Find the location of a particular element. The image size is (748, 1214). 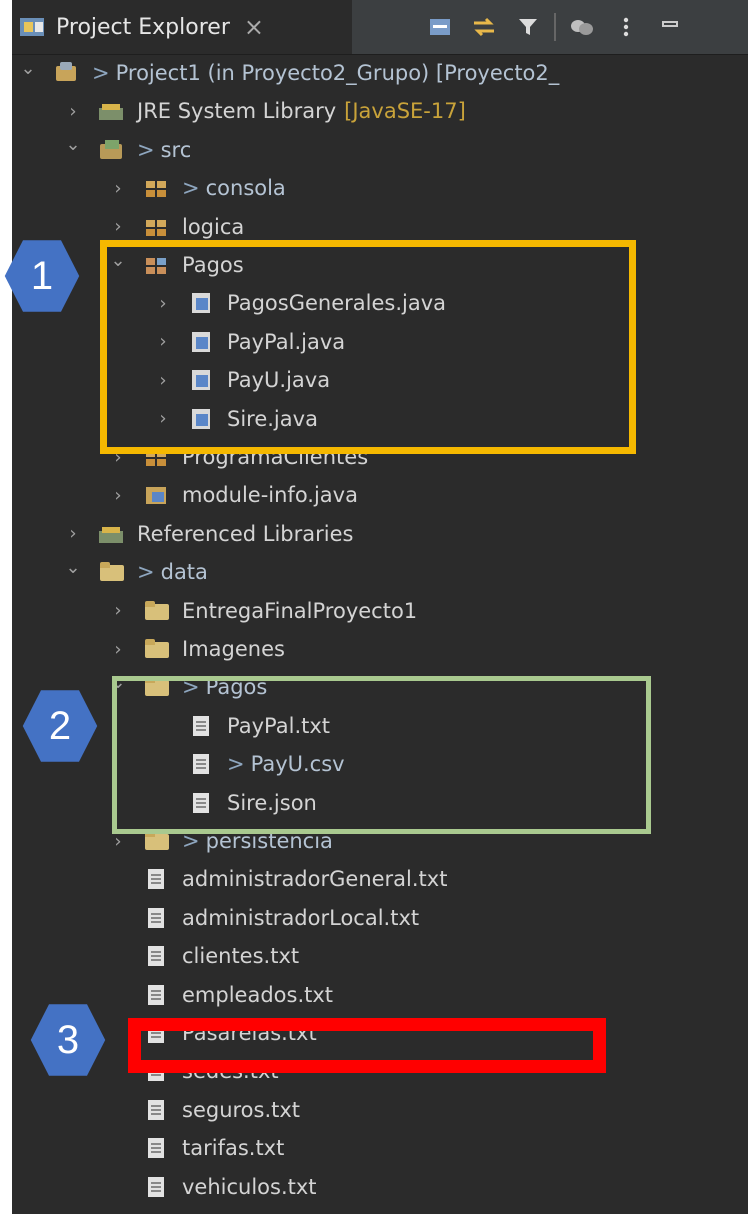

link-with-editor-button is located at coordinates (484, 27).